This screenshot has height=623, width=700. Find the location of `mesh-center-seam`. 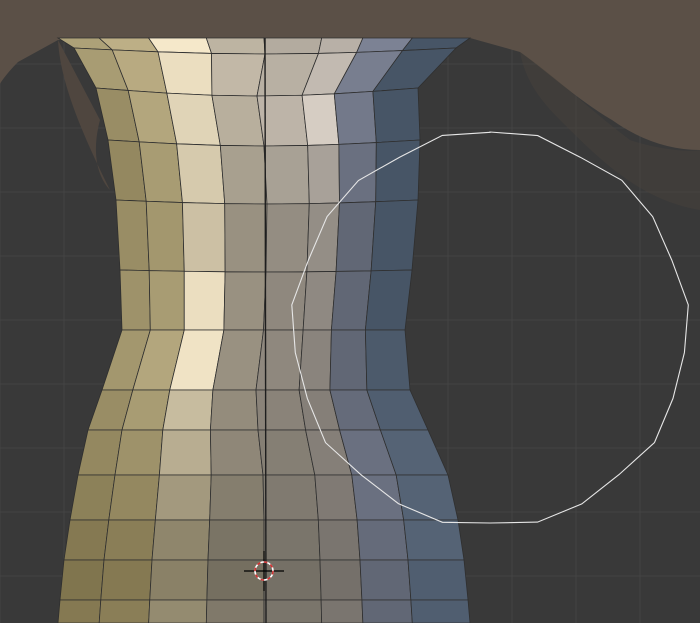

mesh-center-seam is located at coordinates (265, 330).